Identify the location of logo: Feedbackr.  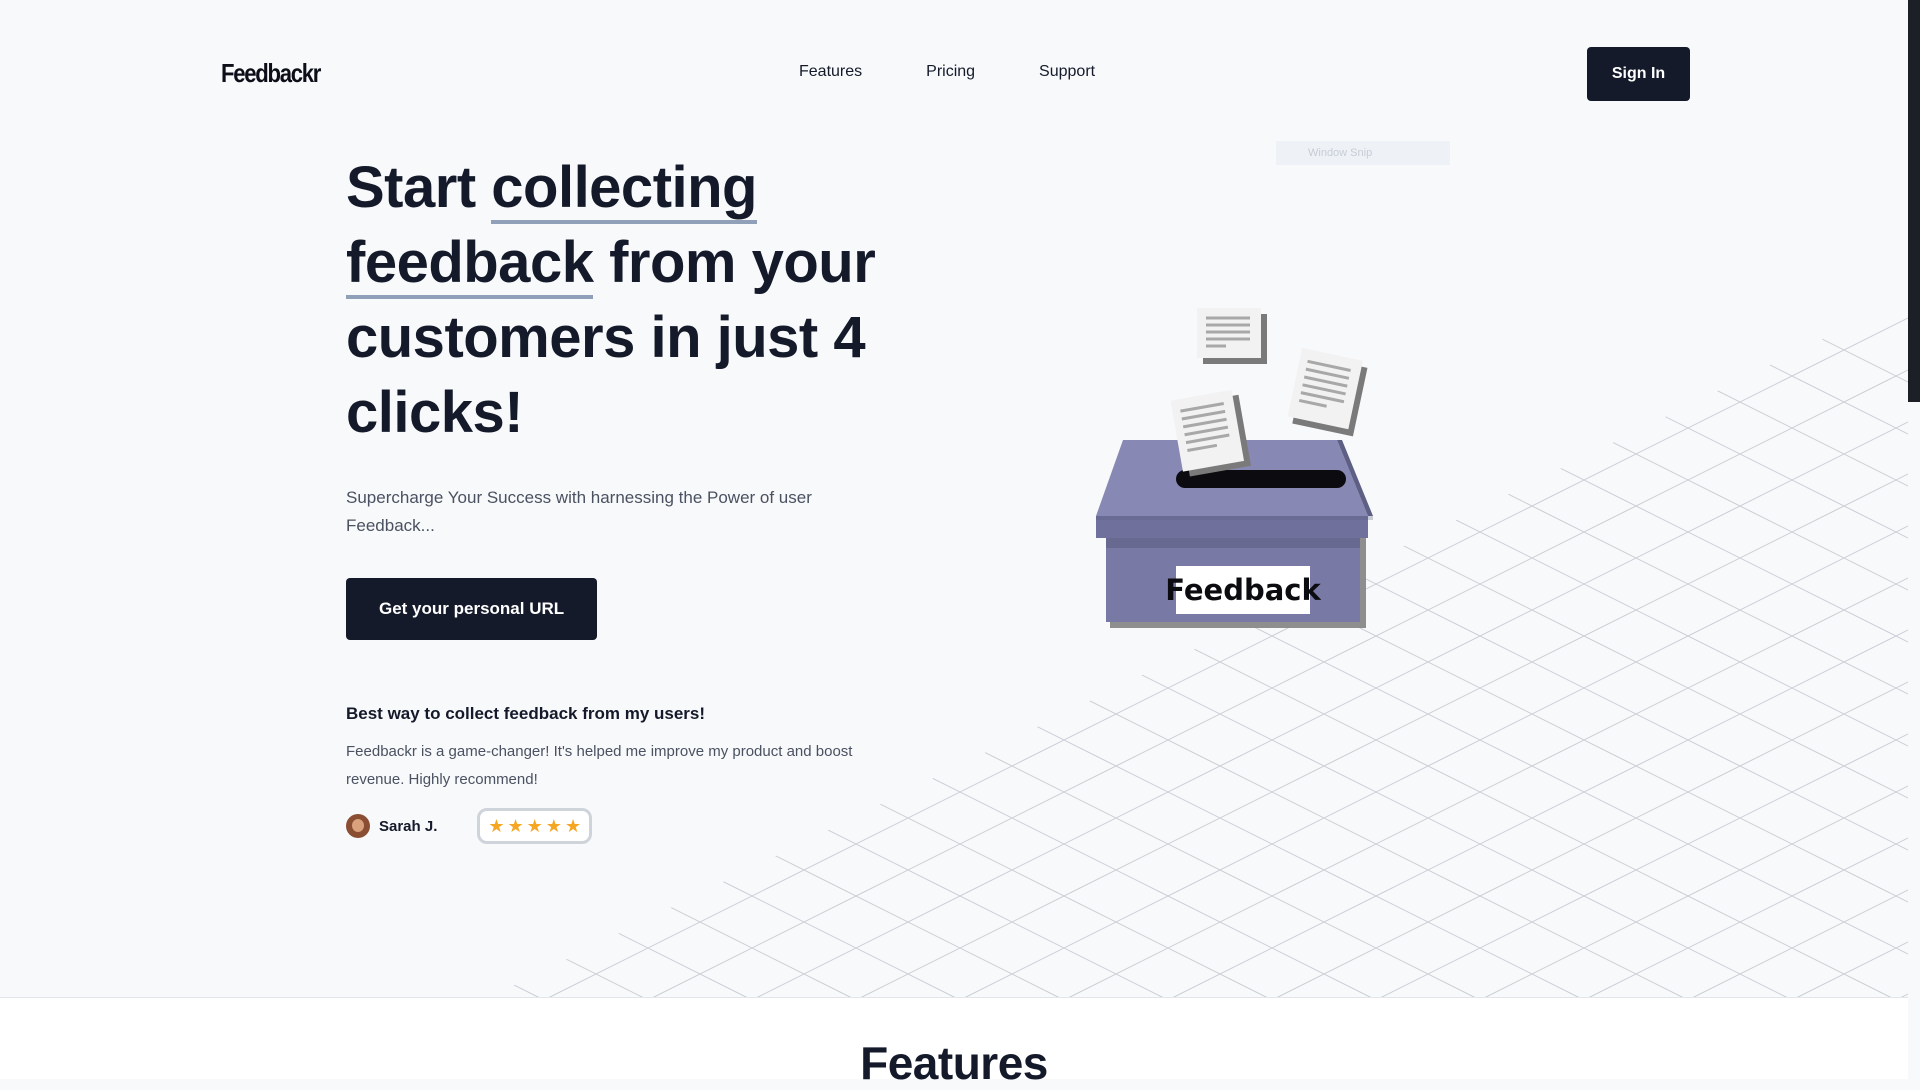
(271, 73).